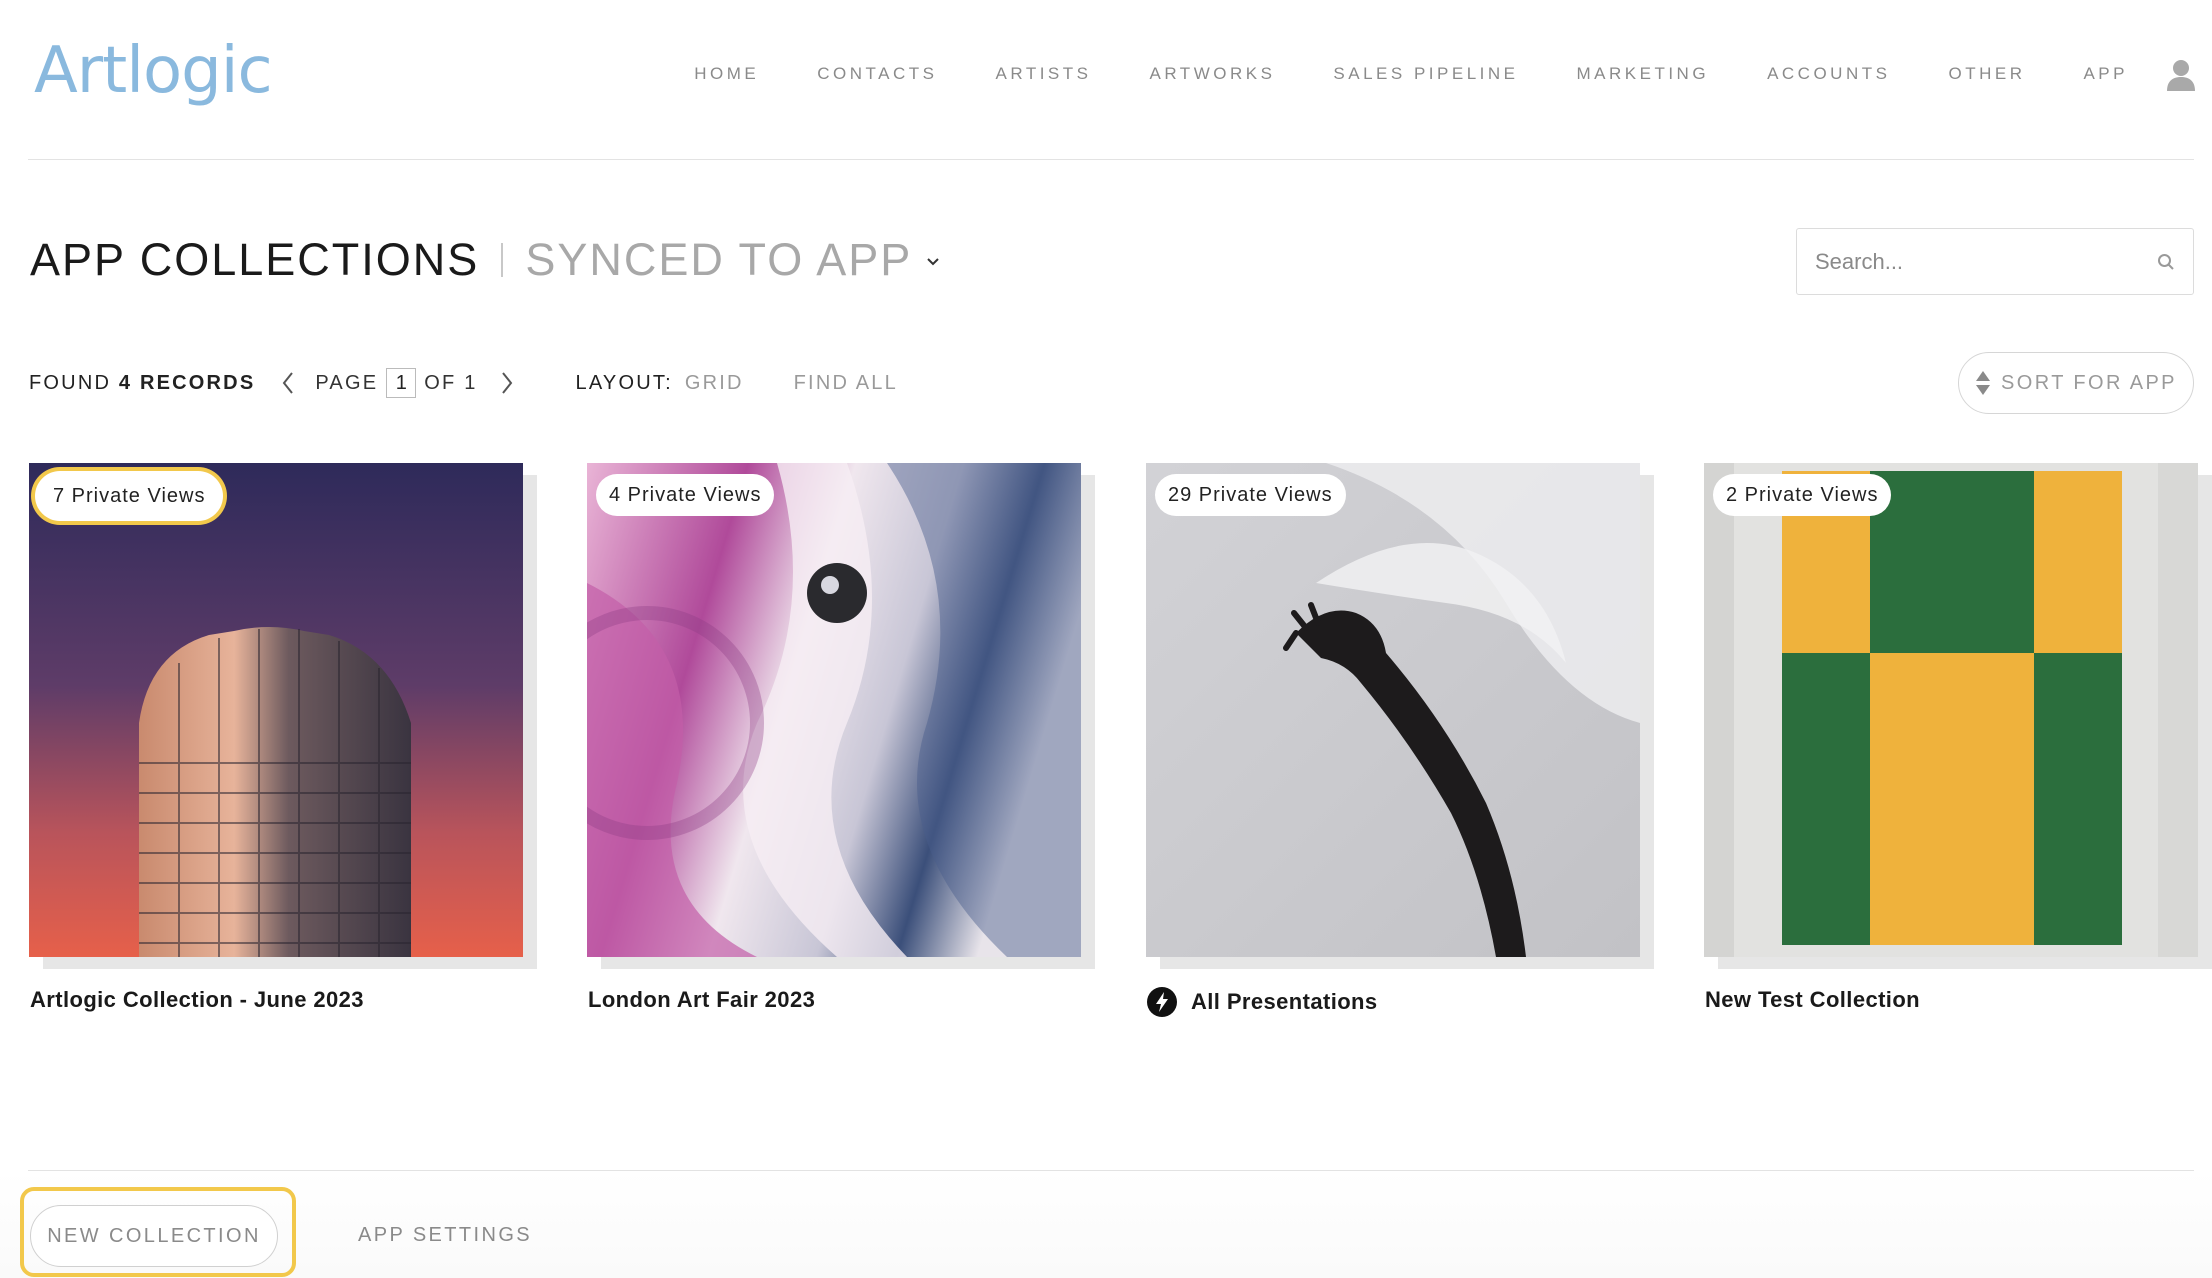 Image resolution: width=2212 pixels, height=1278 pixels. I want to click on artlogic-logo: Artlogic, so click(153, 71).